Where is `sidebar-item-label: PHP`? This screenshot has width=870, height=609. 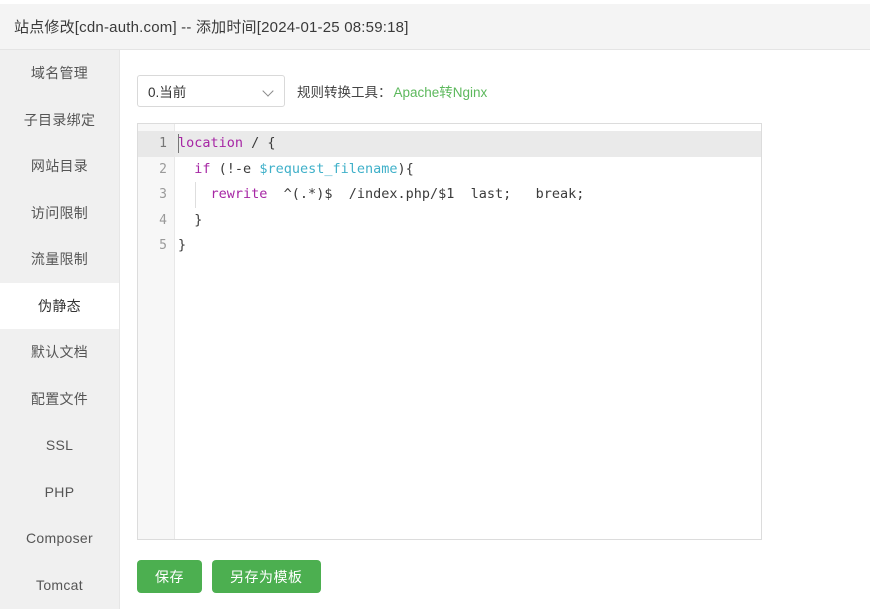 sidebar-item-label: PHP is located at coordinates (59, 491).